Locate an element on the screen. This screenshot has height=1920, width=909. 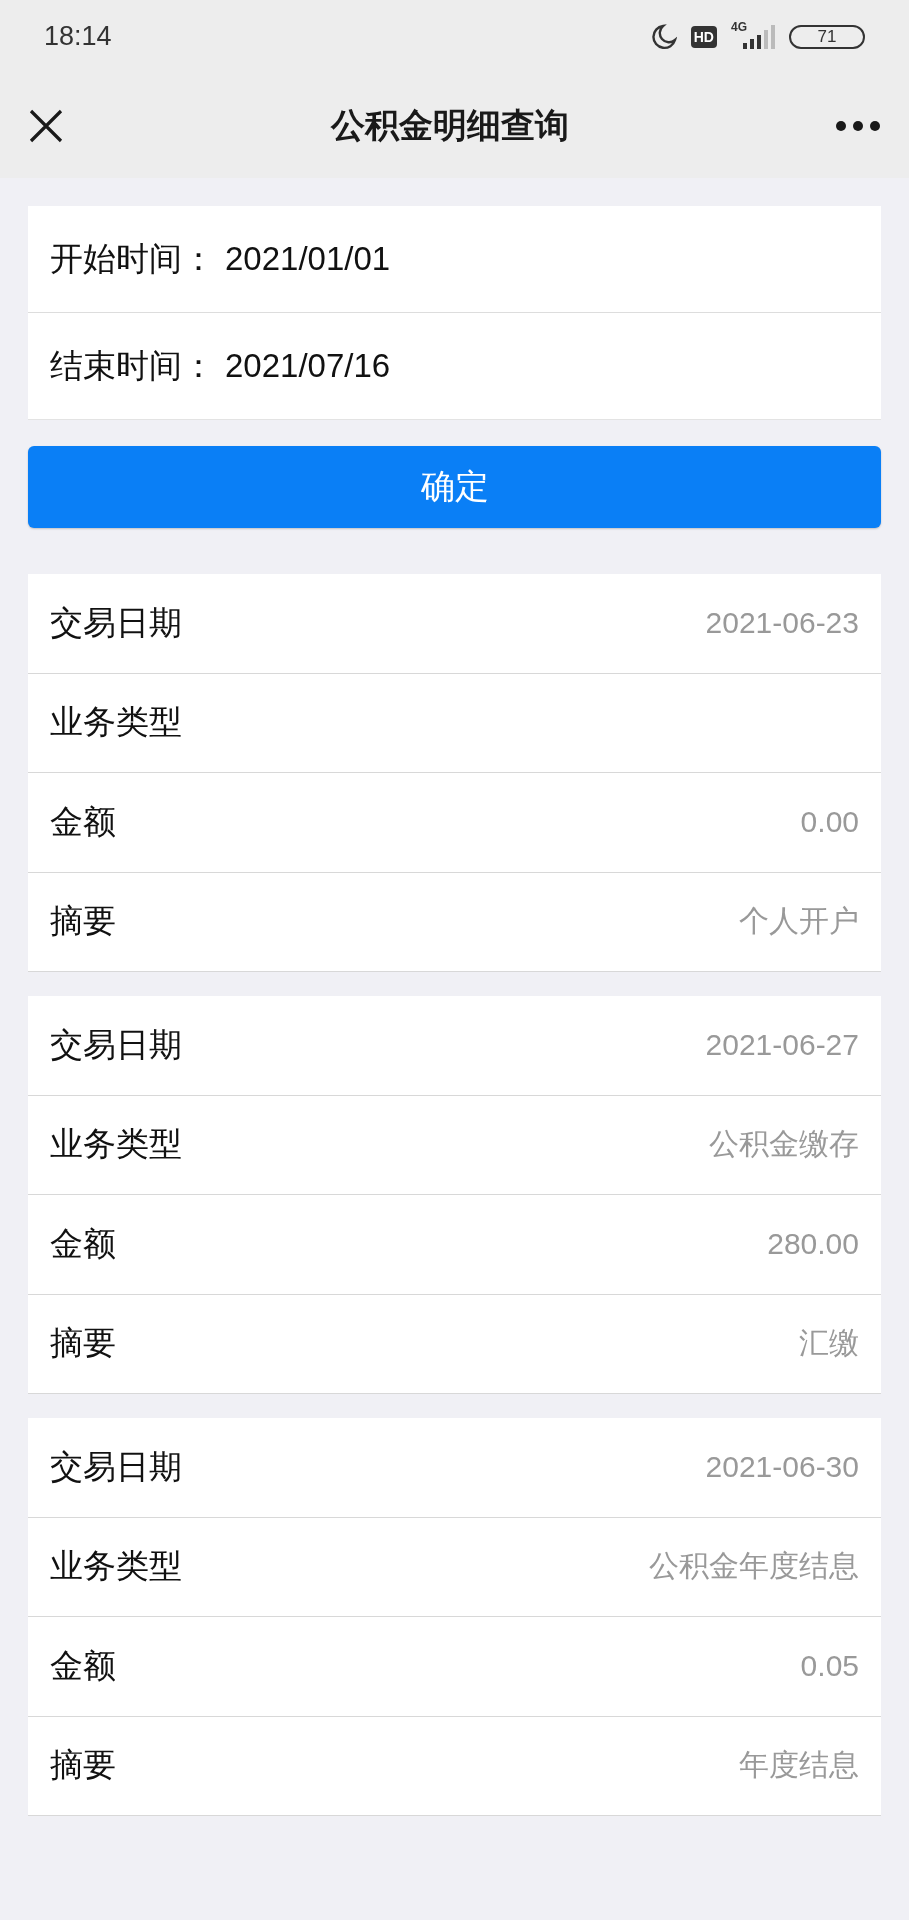
more-button is located at coordinates (858, 125).